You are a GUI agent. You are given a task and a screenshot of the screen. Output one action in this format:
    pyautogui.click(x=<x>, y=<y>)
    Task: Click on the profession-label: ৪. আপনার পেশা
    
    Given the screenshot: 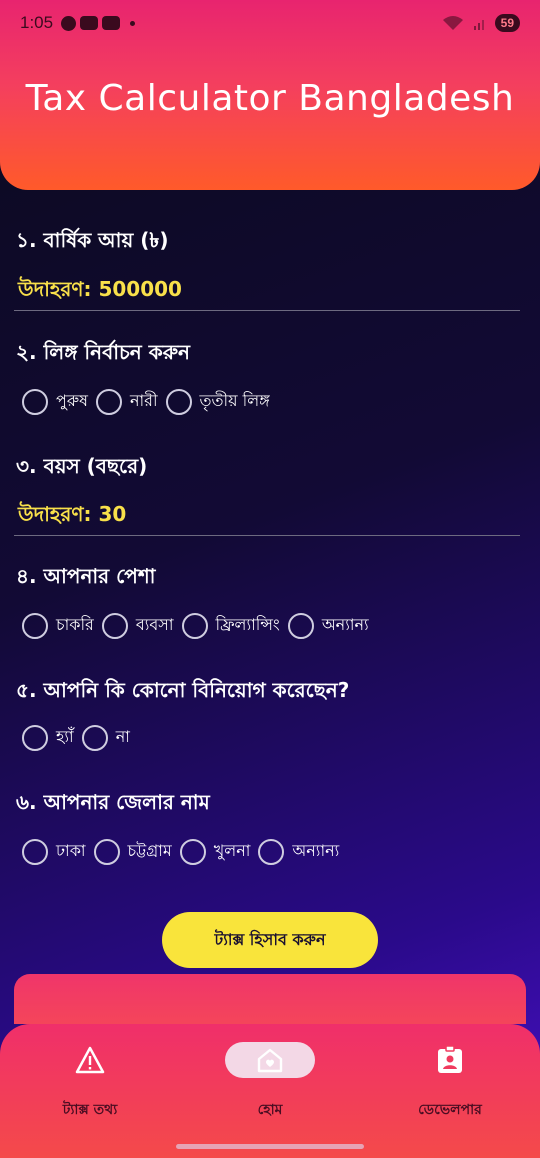 What is the action you would take?
    pyautogui.click(x=86, y=576)
    